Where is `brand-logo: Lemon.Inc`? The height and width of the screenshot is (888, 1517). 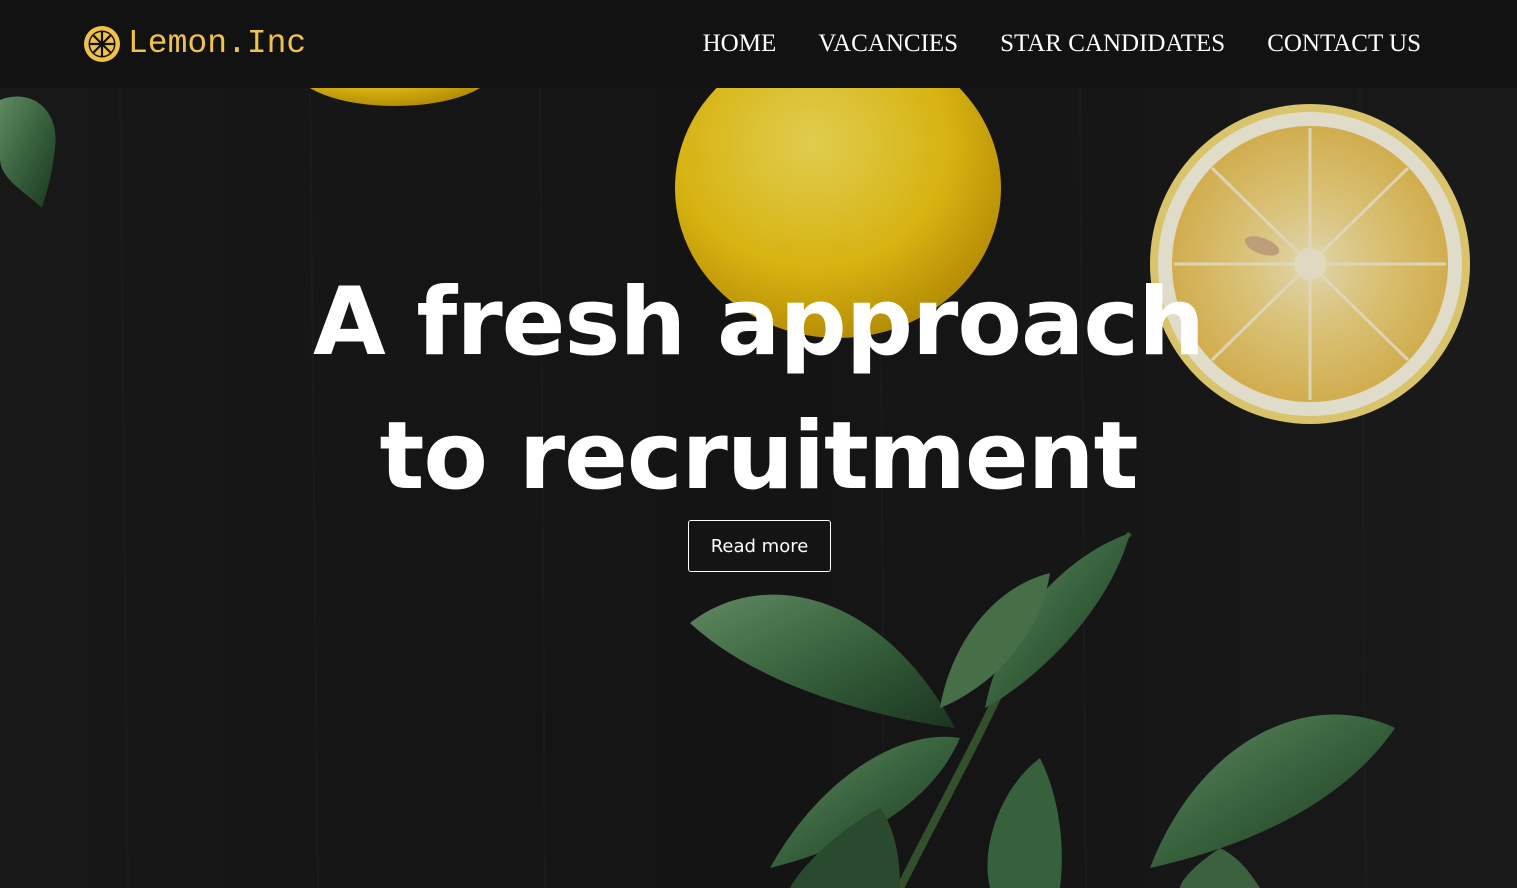 brand-logo: Lemon.Inc is located at coordinates (194, 44).